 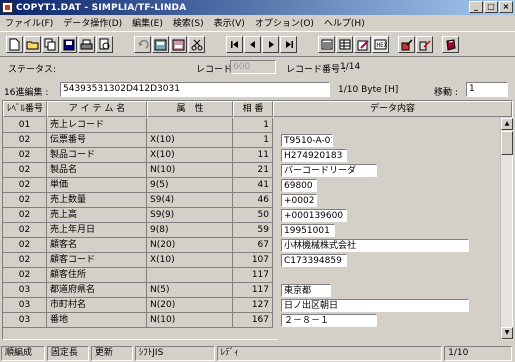 I want to click on attribute-cell: S9(9), so click(x=190, y=215).